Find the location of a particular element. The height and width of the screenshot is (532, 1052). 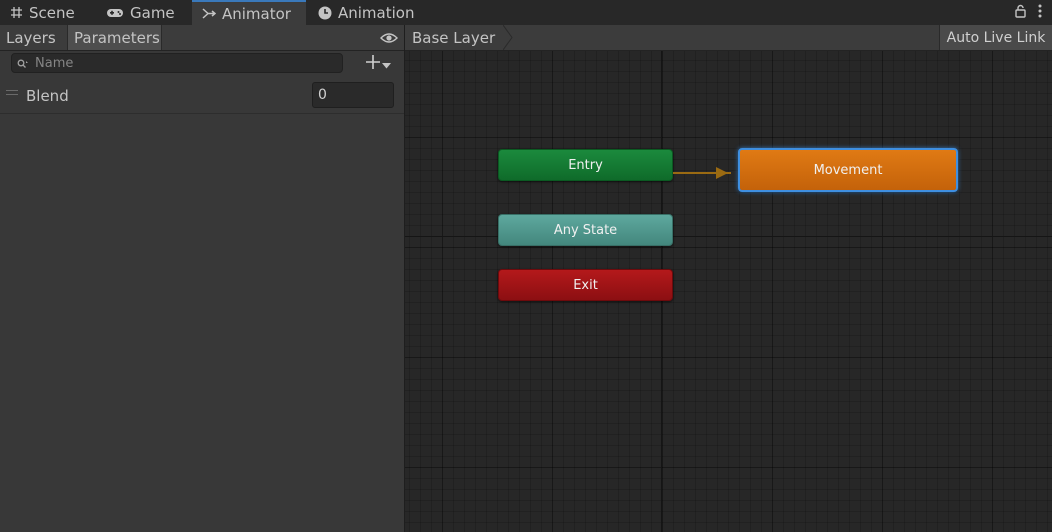

tab-parameters: Parameters is located at coordinates (115, 37).